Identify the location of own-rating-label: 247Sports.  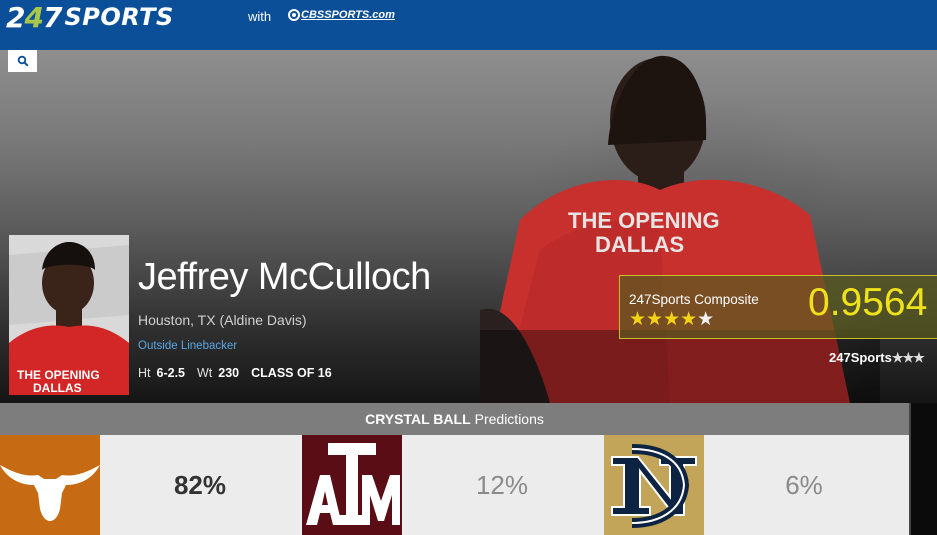
(860, 357).